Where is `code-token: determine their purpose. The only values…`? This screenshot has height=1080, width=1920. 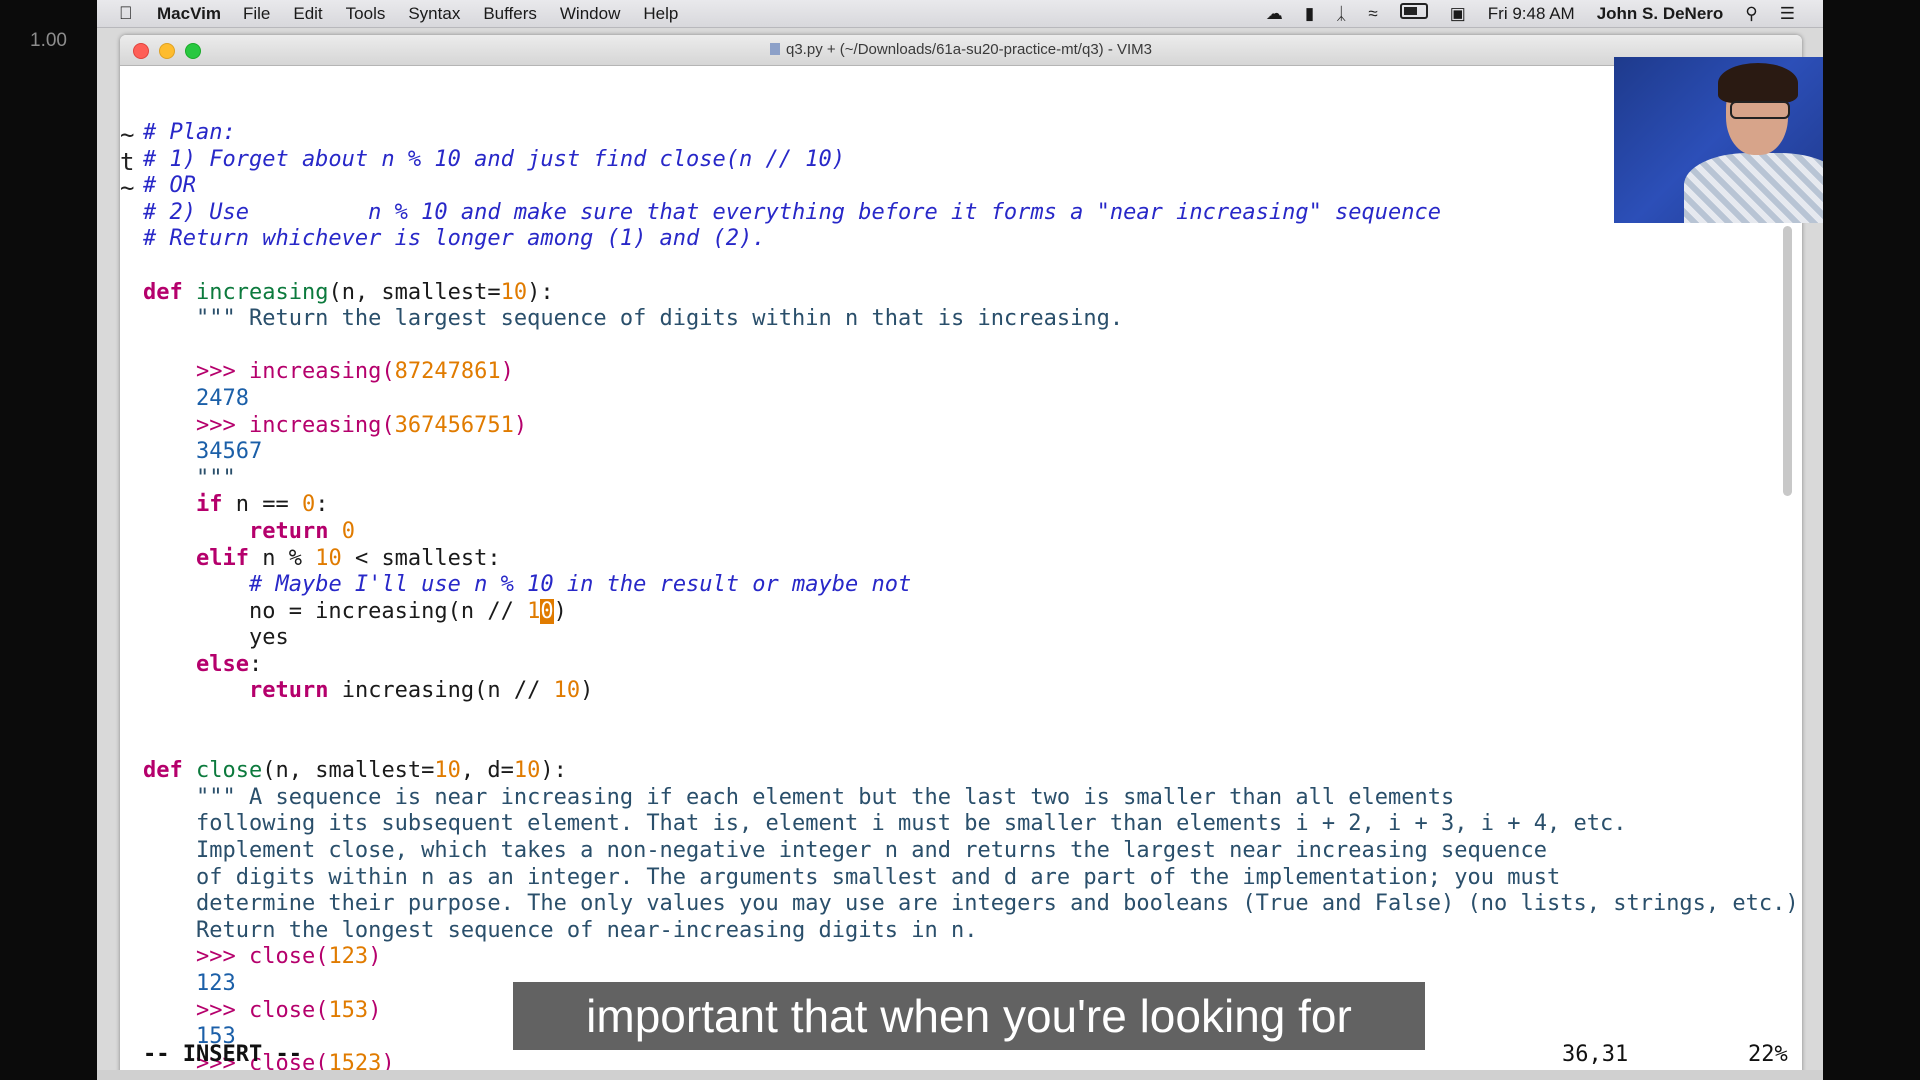
code-token: determine their purpose. The only values… is located at coordinates (972, 904).